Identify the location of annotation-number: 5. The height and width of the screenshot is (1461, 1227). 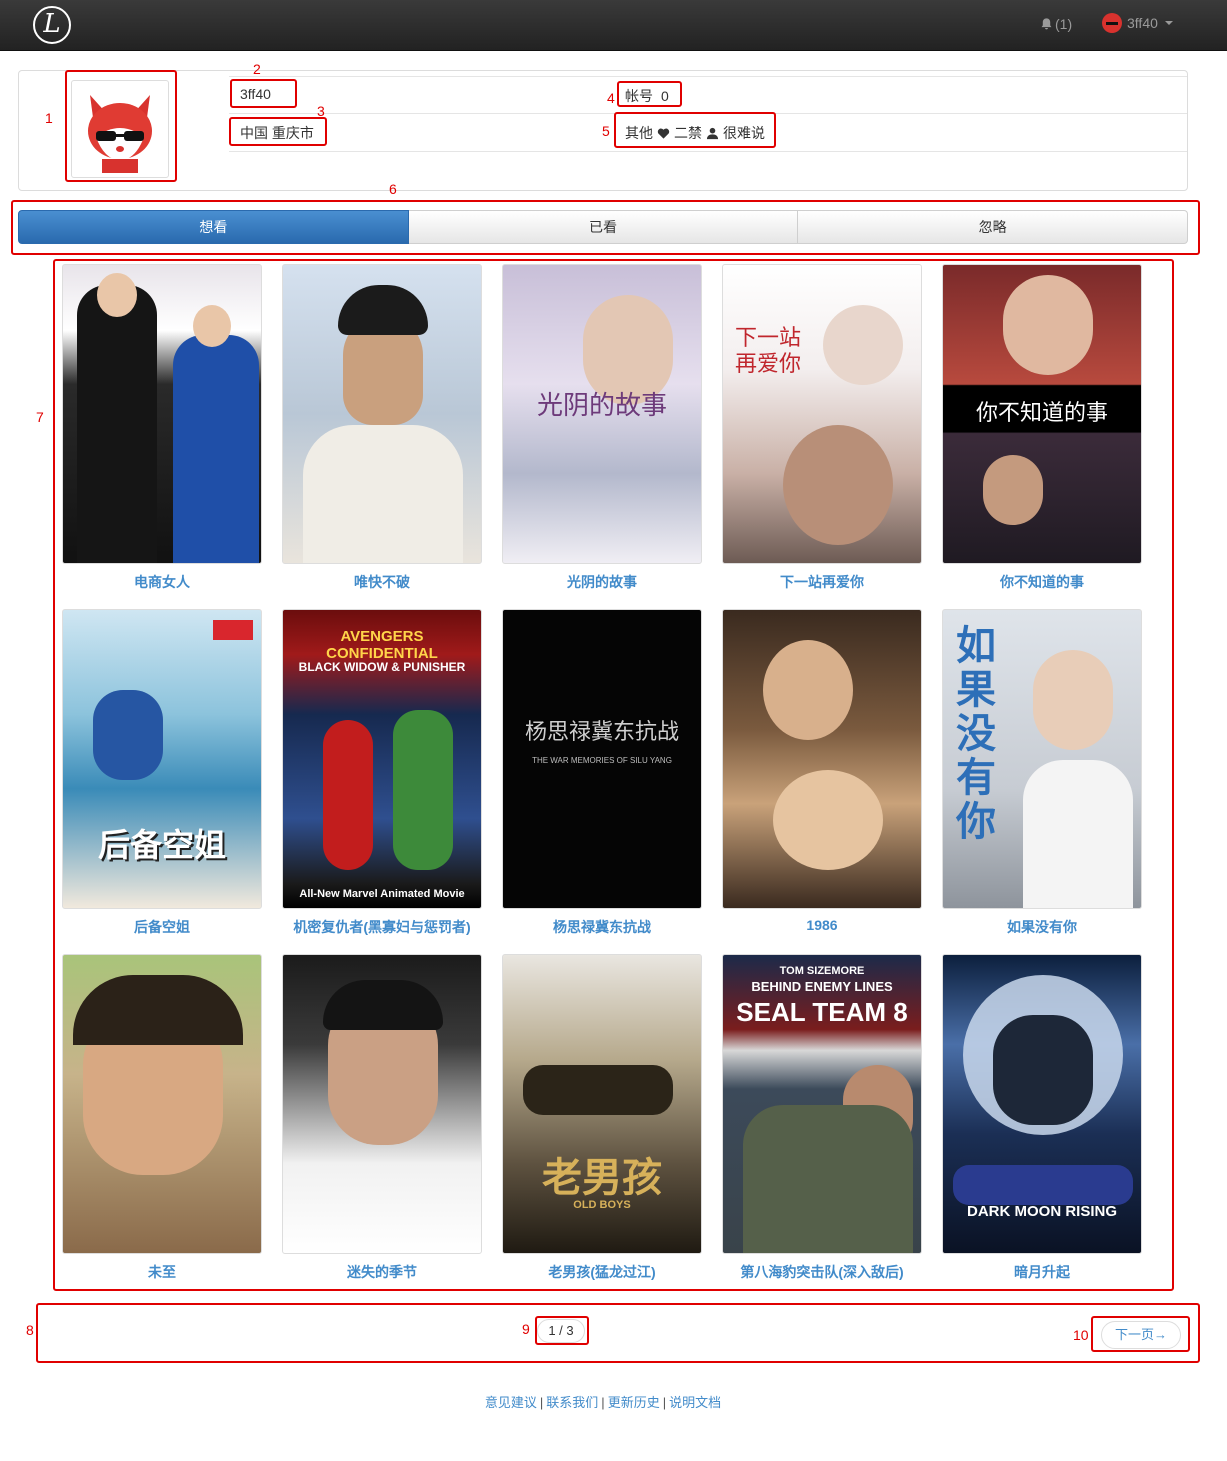
(606, 131).